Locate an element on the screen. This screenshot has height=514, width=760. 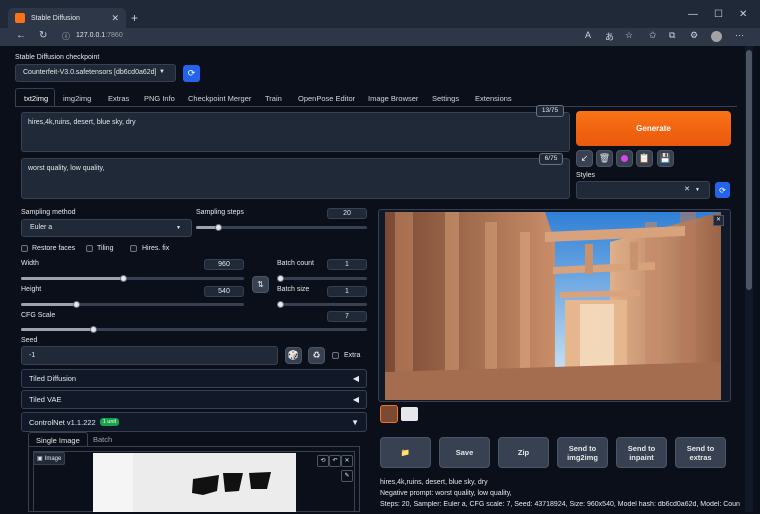
reload-icon: ↻ is located at coordinates (43, 35).